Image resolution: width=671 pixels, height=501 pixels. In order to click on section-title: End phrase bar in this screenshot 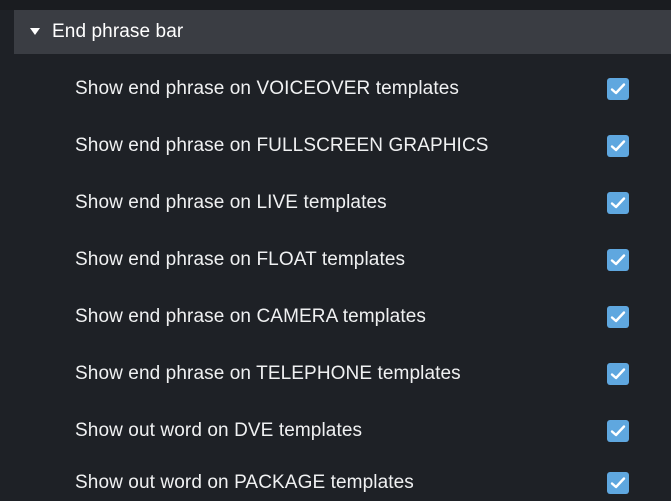, I will do `click(118, 31)`.